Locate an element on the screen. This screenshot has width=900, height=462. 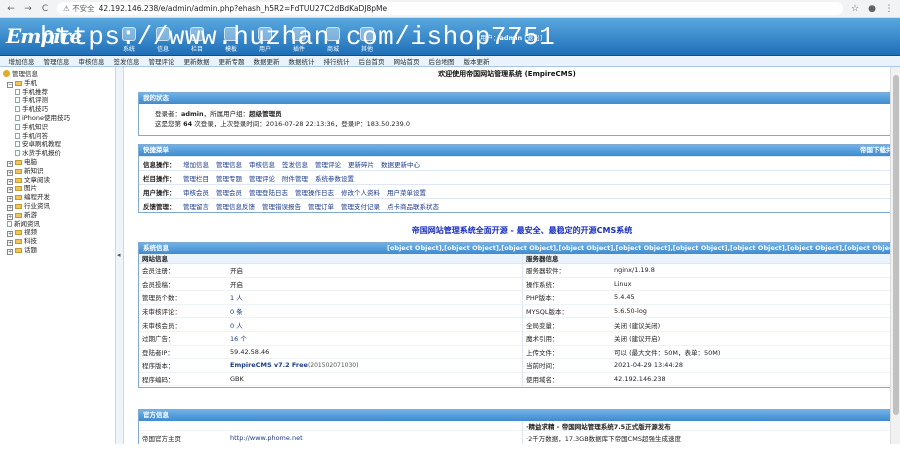
quick-menu-link: 管理操作日志 is located at coordinates (314, 192).